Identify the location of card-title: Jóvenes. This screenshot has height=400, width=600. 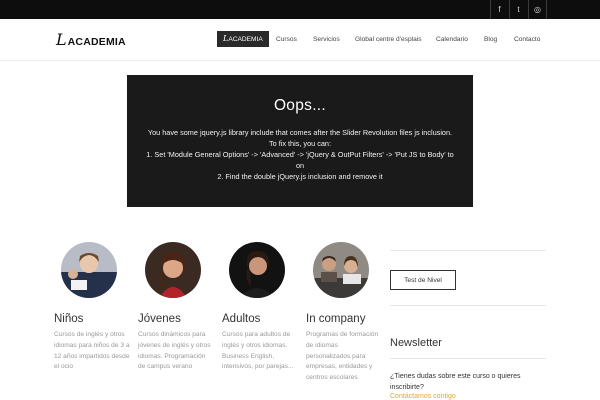
(159, 319).